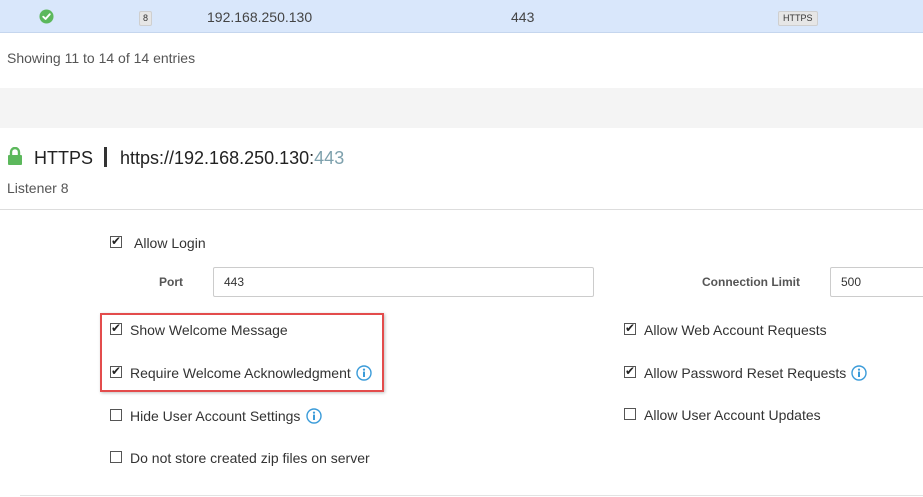 The width and height of the screenshot is (923, 497). I want to click on cell-ip: 192.168.250.130, so click(260, 17).